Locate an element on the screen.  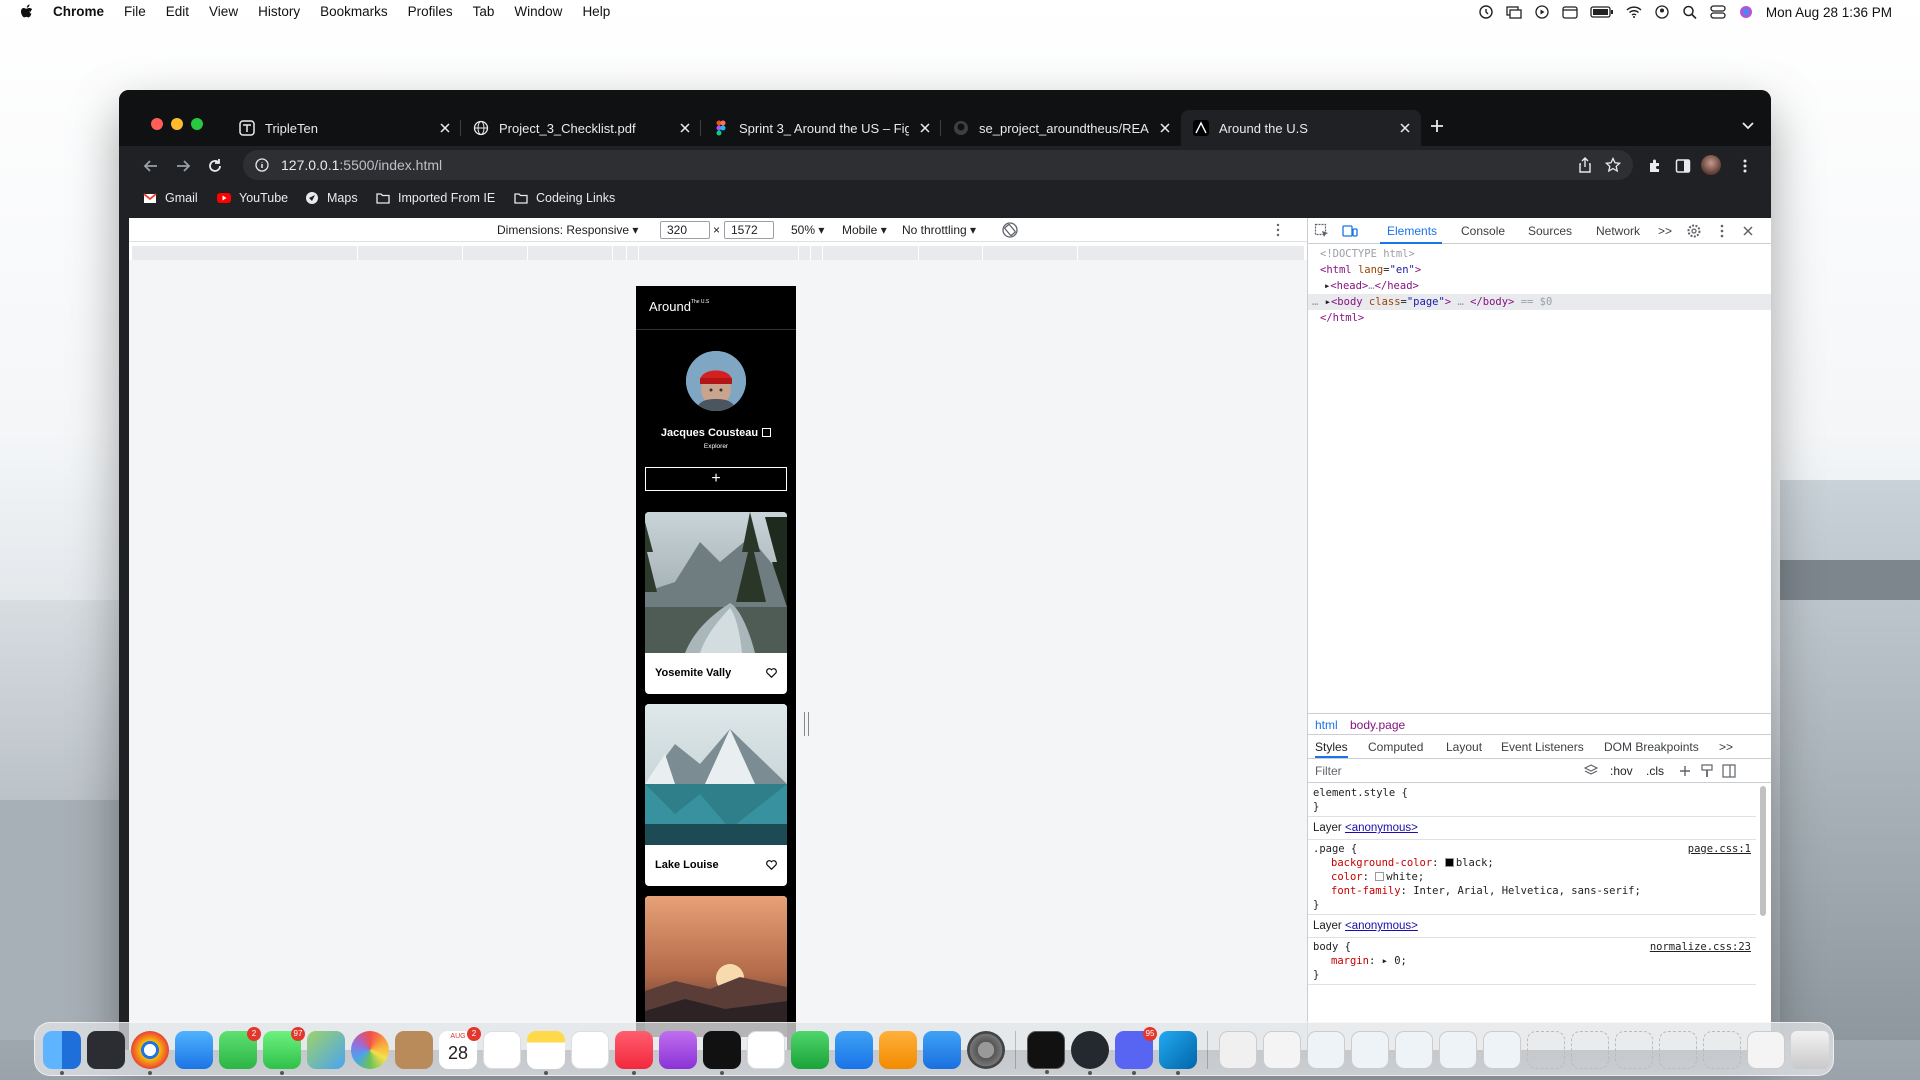
trash-icon is located at coordinates (1810, 1050).